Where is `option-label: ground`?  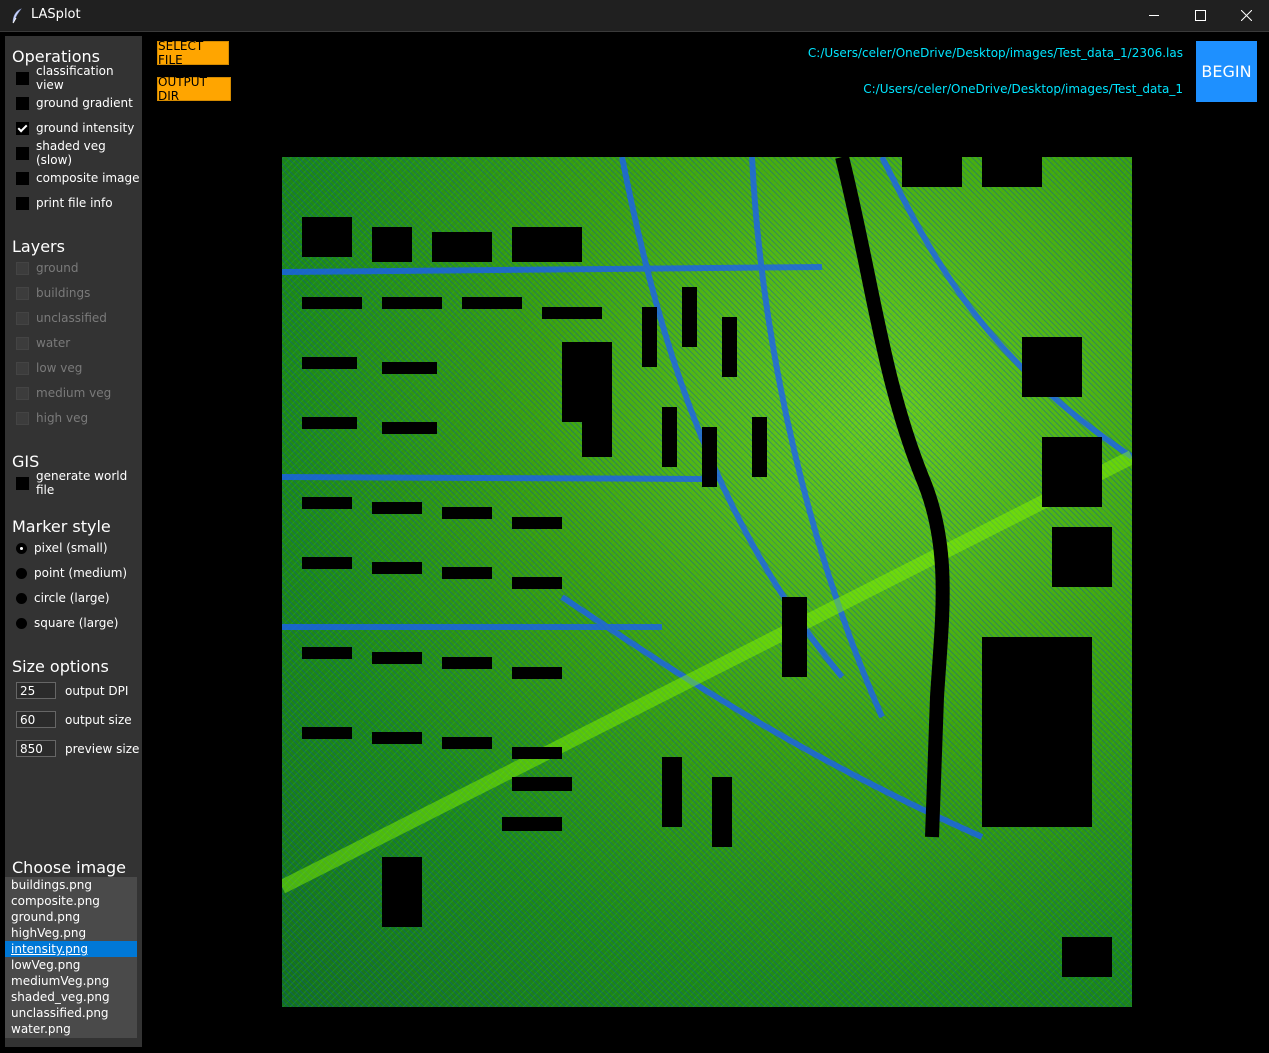 option-label: ground is located at coordinates (57, 268).